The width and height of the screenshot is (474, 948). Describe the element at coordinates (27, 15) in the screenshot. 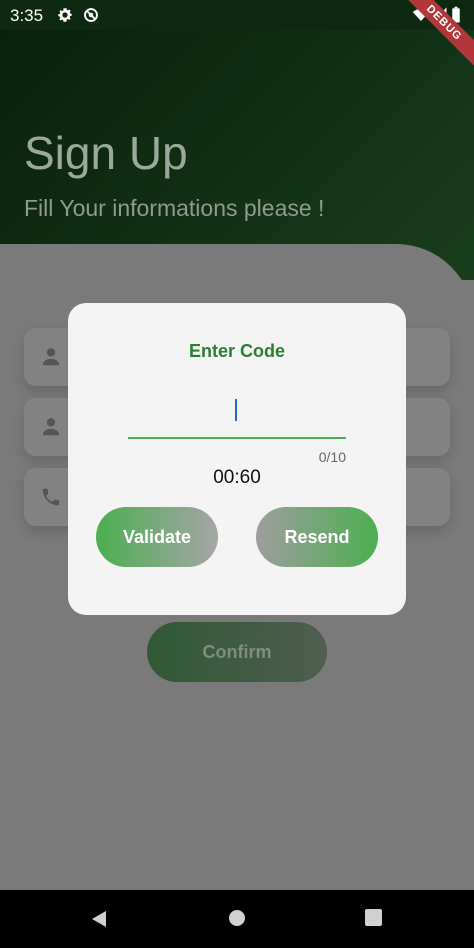

I see `status-time: 3:35` at that location.